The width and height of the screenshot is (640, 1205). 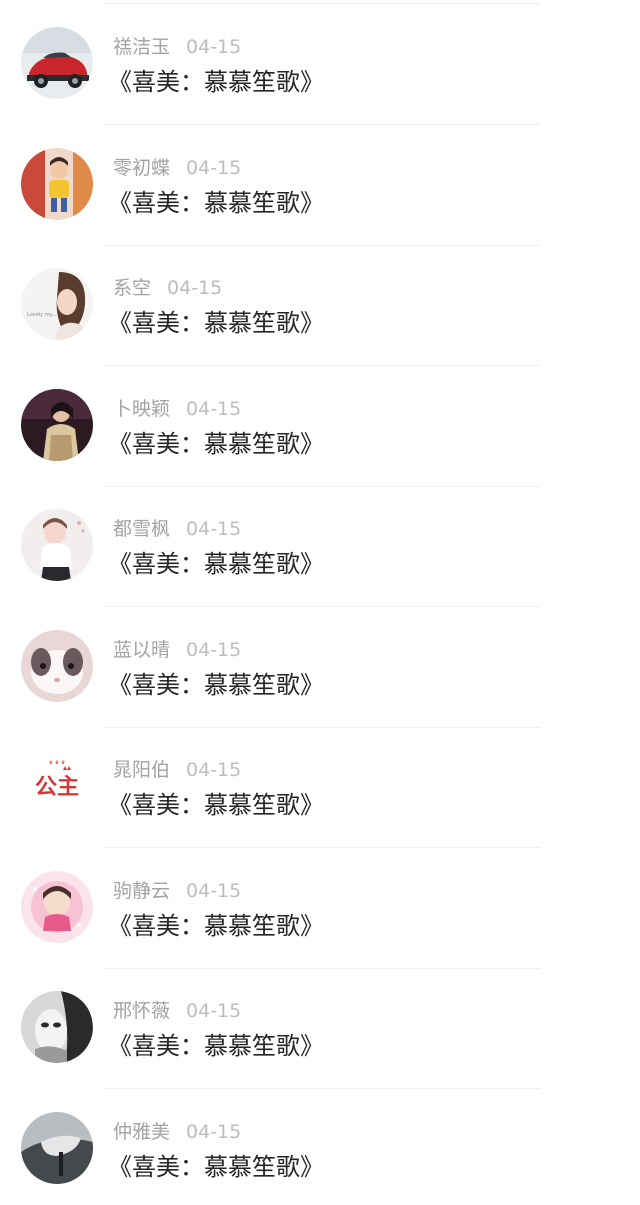 I want to click on item-meta: 蓝以晴 04-15, so click(x=177, y=650).